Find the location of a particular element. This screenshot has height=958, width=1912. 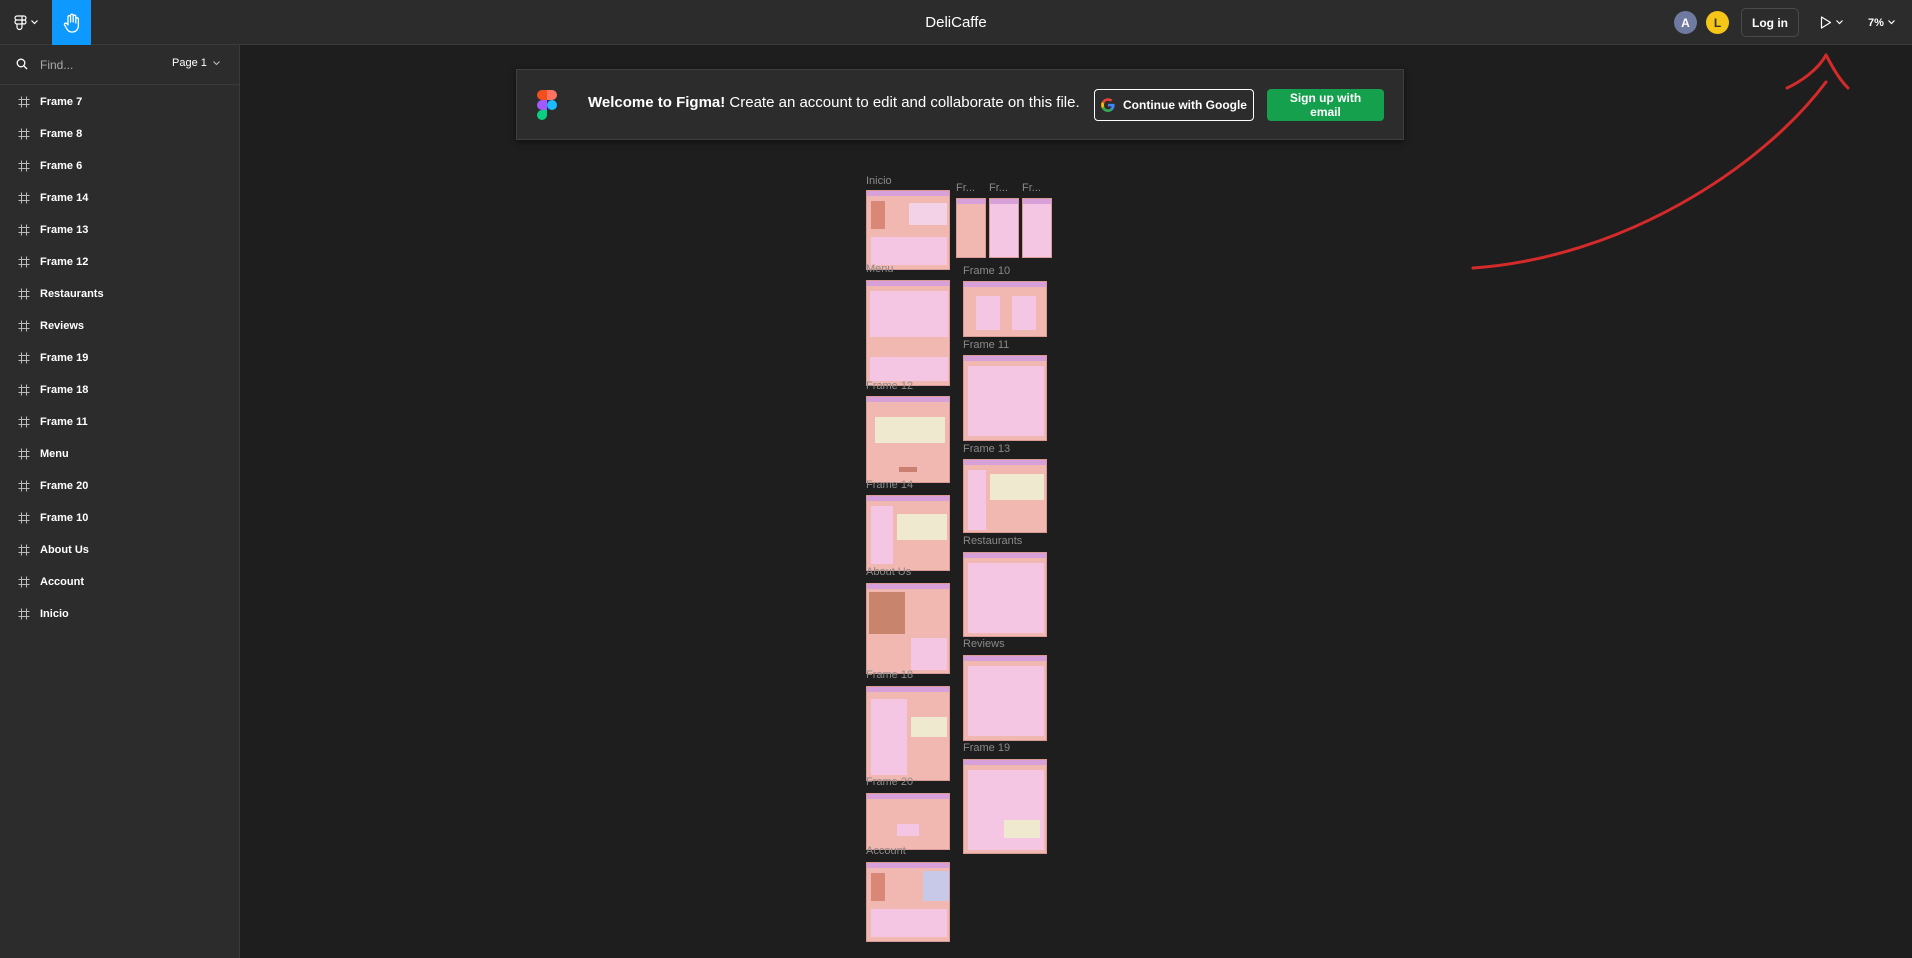

layer-item-label: About Us is located at coordinates (64, 550).